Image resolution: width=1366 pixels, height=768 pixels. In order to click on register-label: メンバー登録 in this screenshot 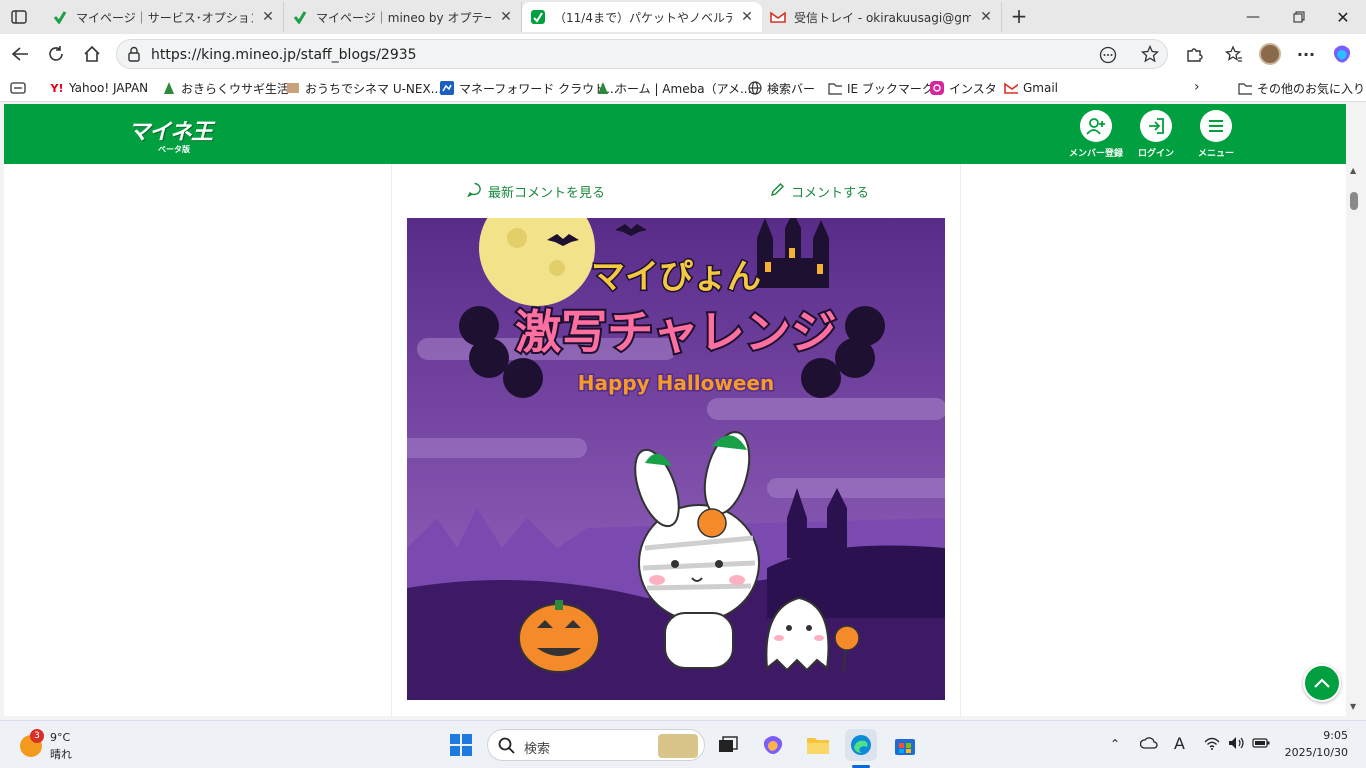, I will do `click(1095, 154)`.